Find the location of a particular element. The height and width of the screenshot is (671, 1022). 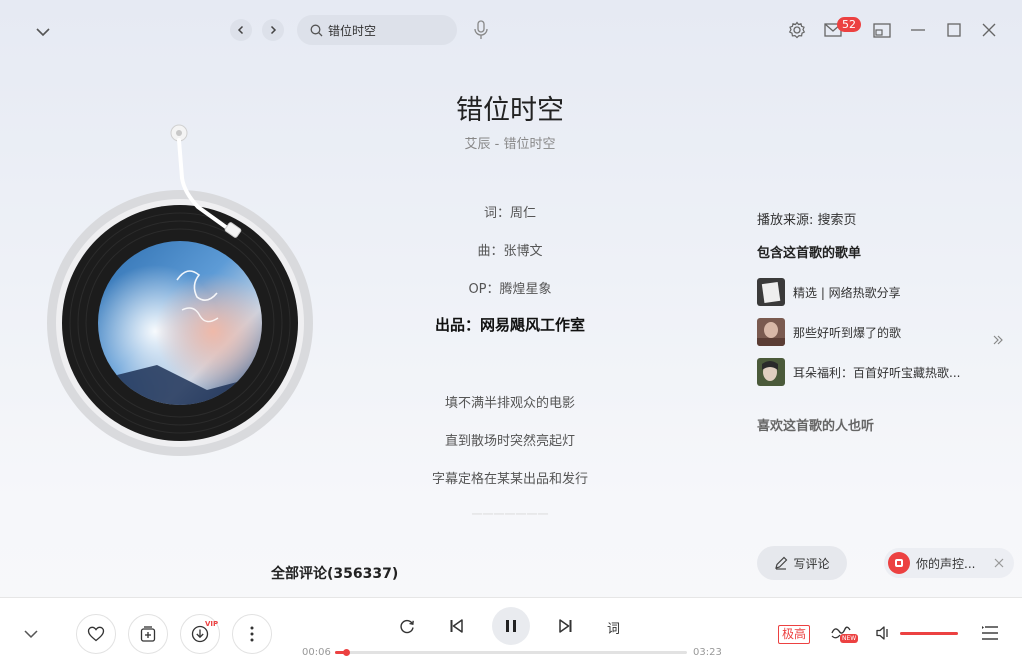

settings-icon is located at coordinates (797, 30).